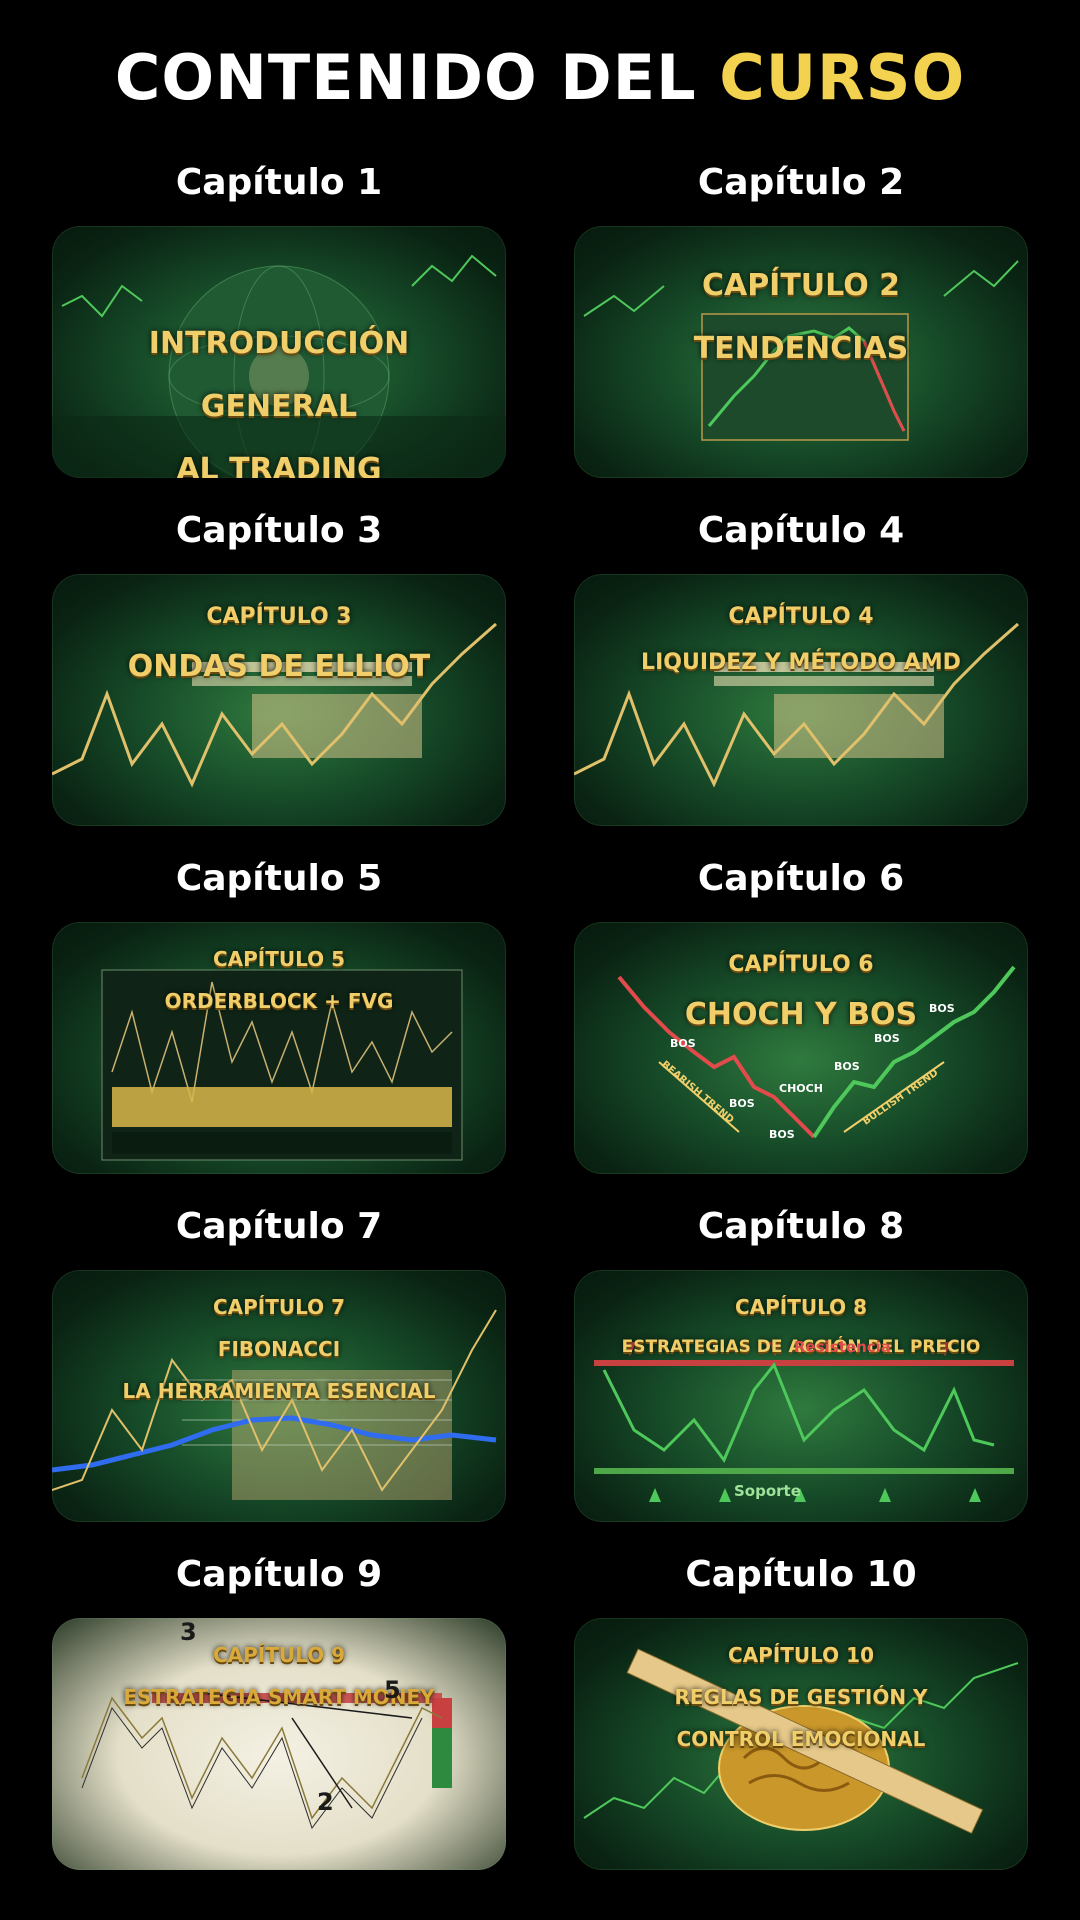 This screenshot has width=1080, height=1920. I want to click on card-line: CAPÍTULO 10, so click(801, 1655).